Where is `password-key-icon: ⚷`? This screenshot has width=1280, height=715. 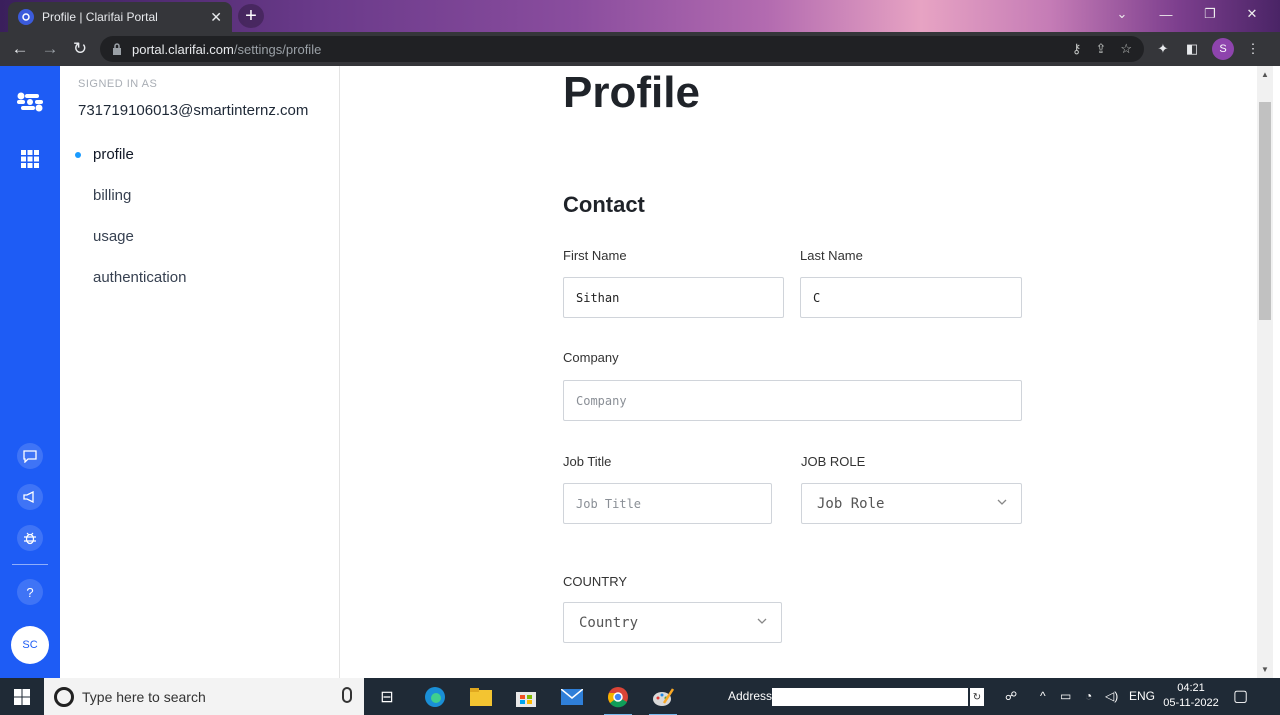 password-key-icon: ⚷ is located at coordinates (1077, 49).